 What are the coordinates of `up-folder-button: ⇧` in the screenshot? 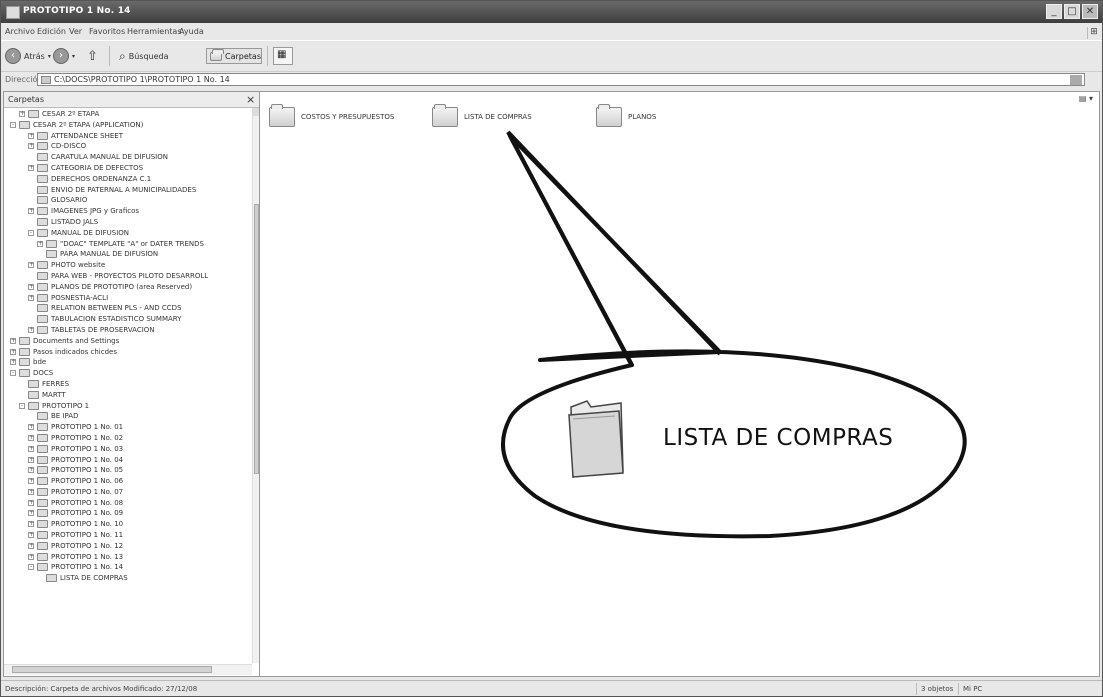 It's located at (92, 56).